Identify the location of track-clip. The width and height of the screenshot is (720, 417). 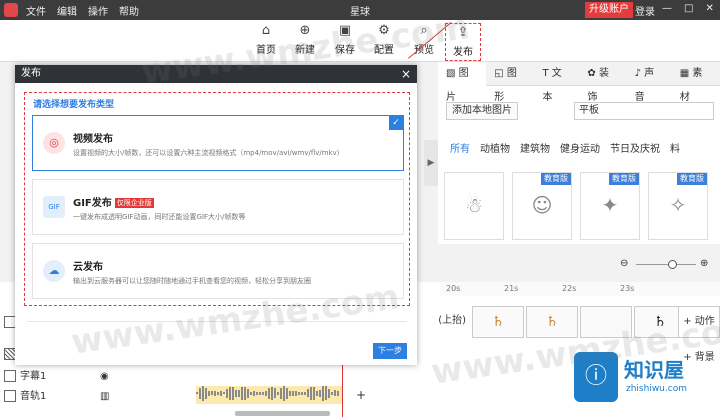
(606, 322).